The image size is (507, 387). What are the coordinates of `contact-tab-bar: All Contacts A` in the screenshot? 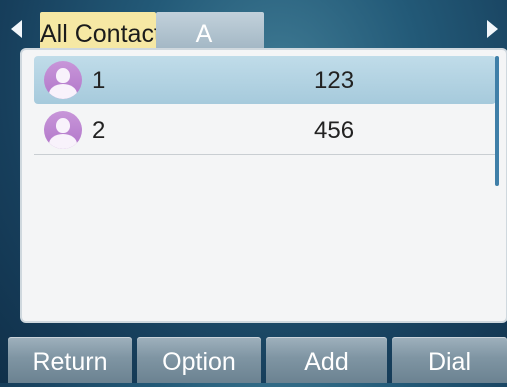 It's located at (253, 31).